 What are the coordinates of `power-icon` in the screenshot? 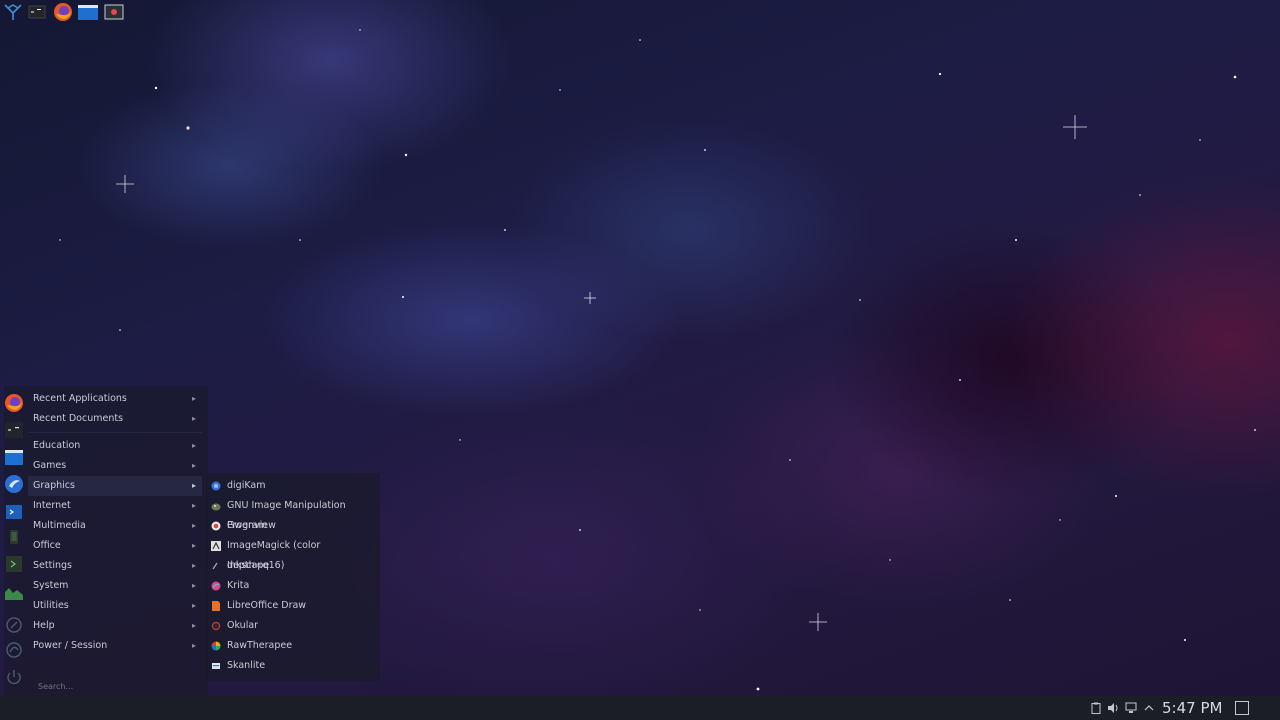 It's located at (14, 677).